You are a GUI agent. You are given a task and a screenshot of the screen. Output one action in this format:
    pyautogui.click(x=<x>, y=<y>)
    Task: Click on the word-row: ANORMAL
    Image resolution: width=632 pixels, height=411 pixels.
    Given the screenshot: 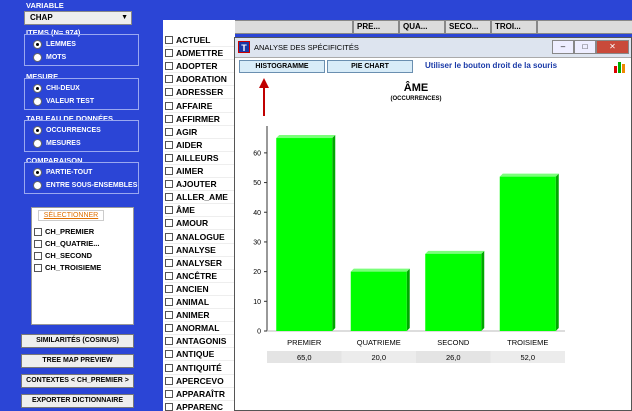 What is the action you would take?
    pyautogui.click(x=200, y=329)
    